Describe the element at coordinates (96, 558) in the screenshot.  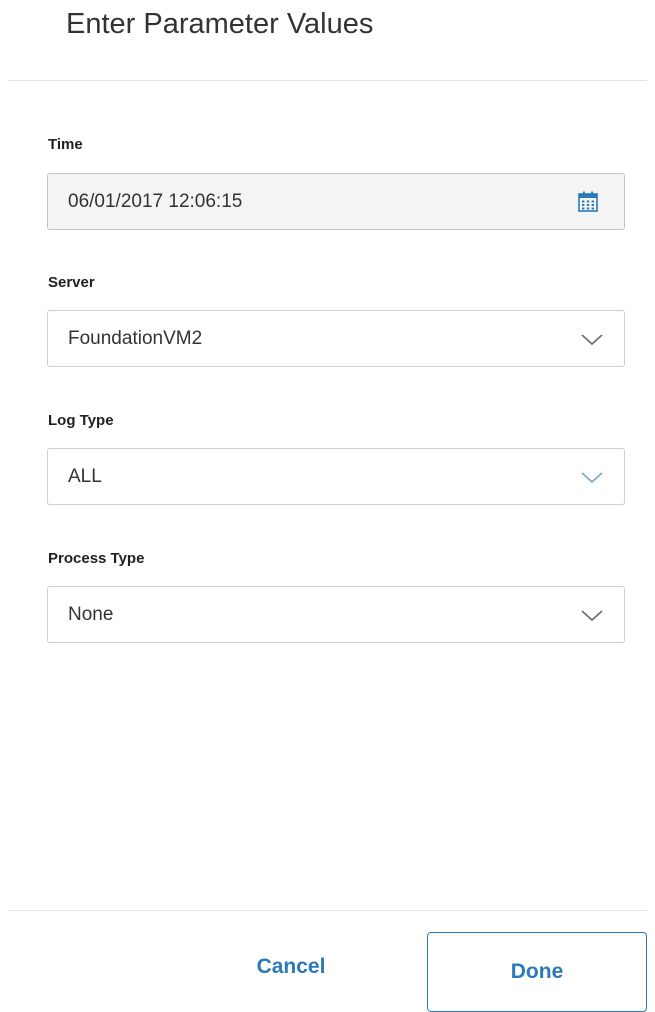
I see `process-type-label: Process Type` at that location.